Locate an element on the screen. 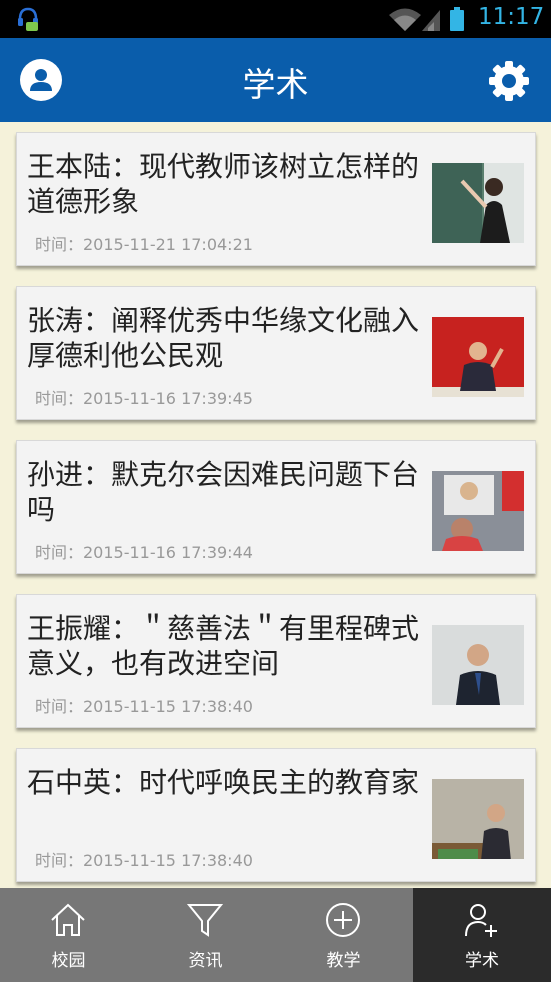  article-card: 石中英：时代呼唤民主的教育家 时间：2015-11-15 17:38:40 is located at coordinates (276, 815).